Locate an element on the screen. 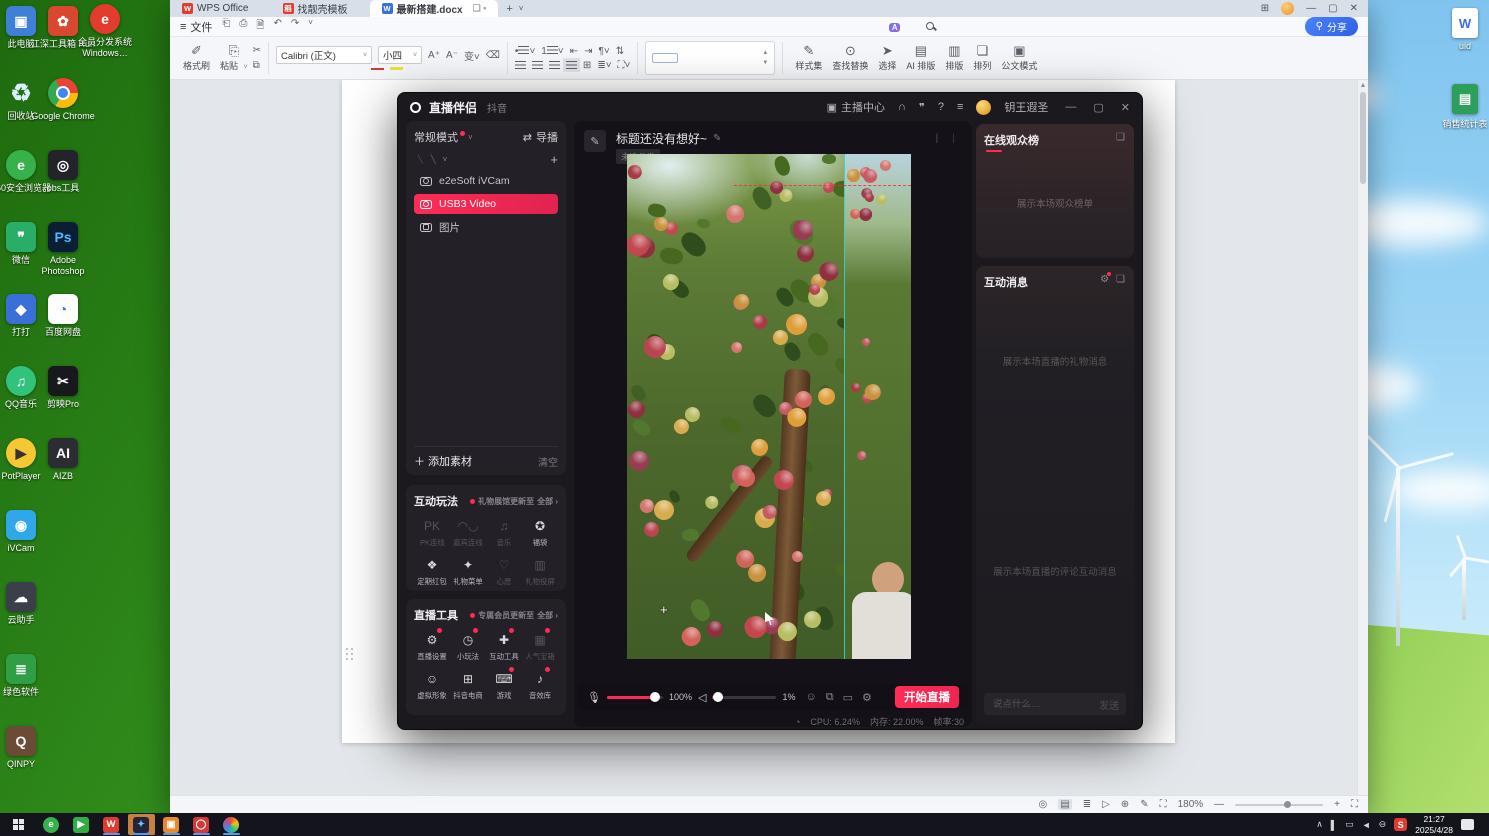 This screenshot has width=1489, height=836. feature-tile: ⊞ 抖音电商 is located at coordinates (468, 685).